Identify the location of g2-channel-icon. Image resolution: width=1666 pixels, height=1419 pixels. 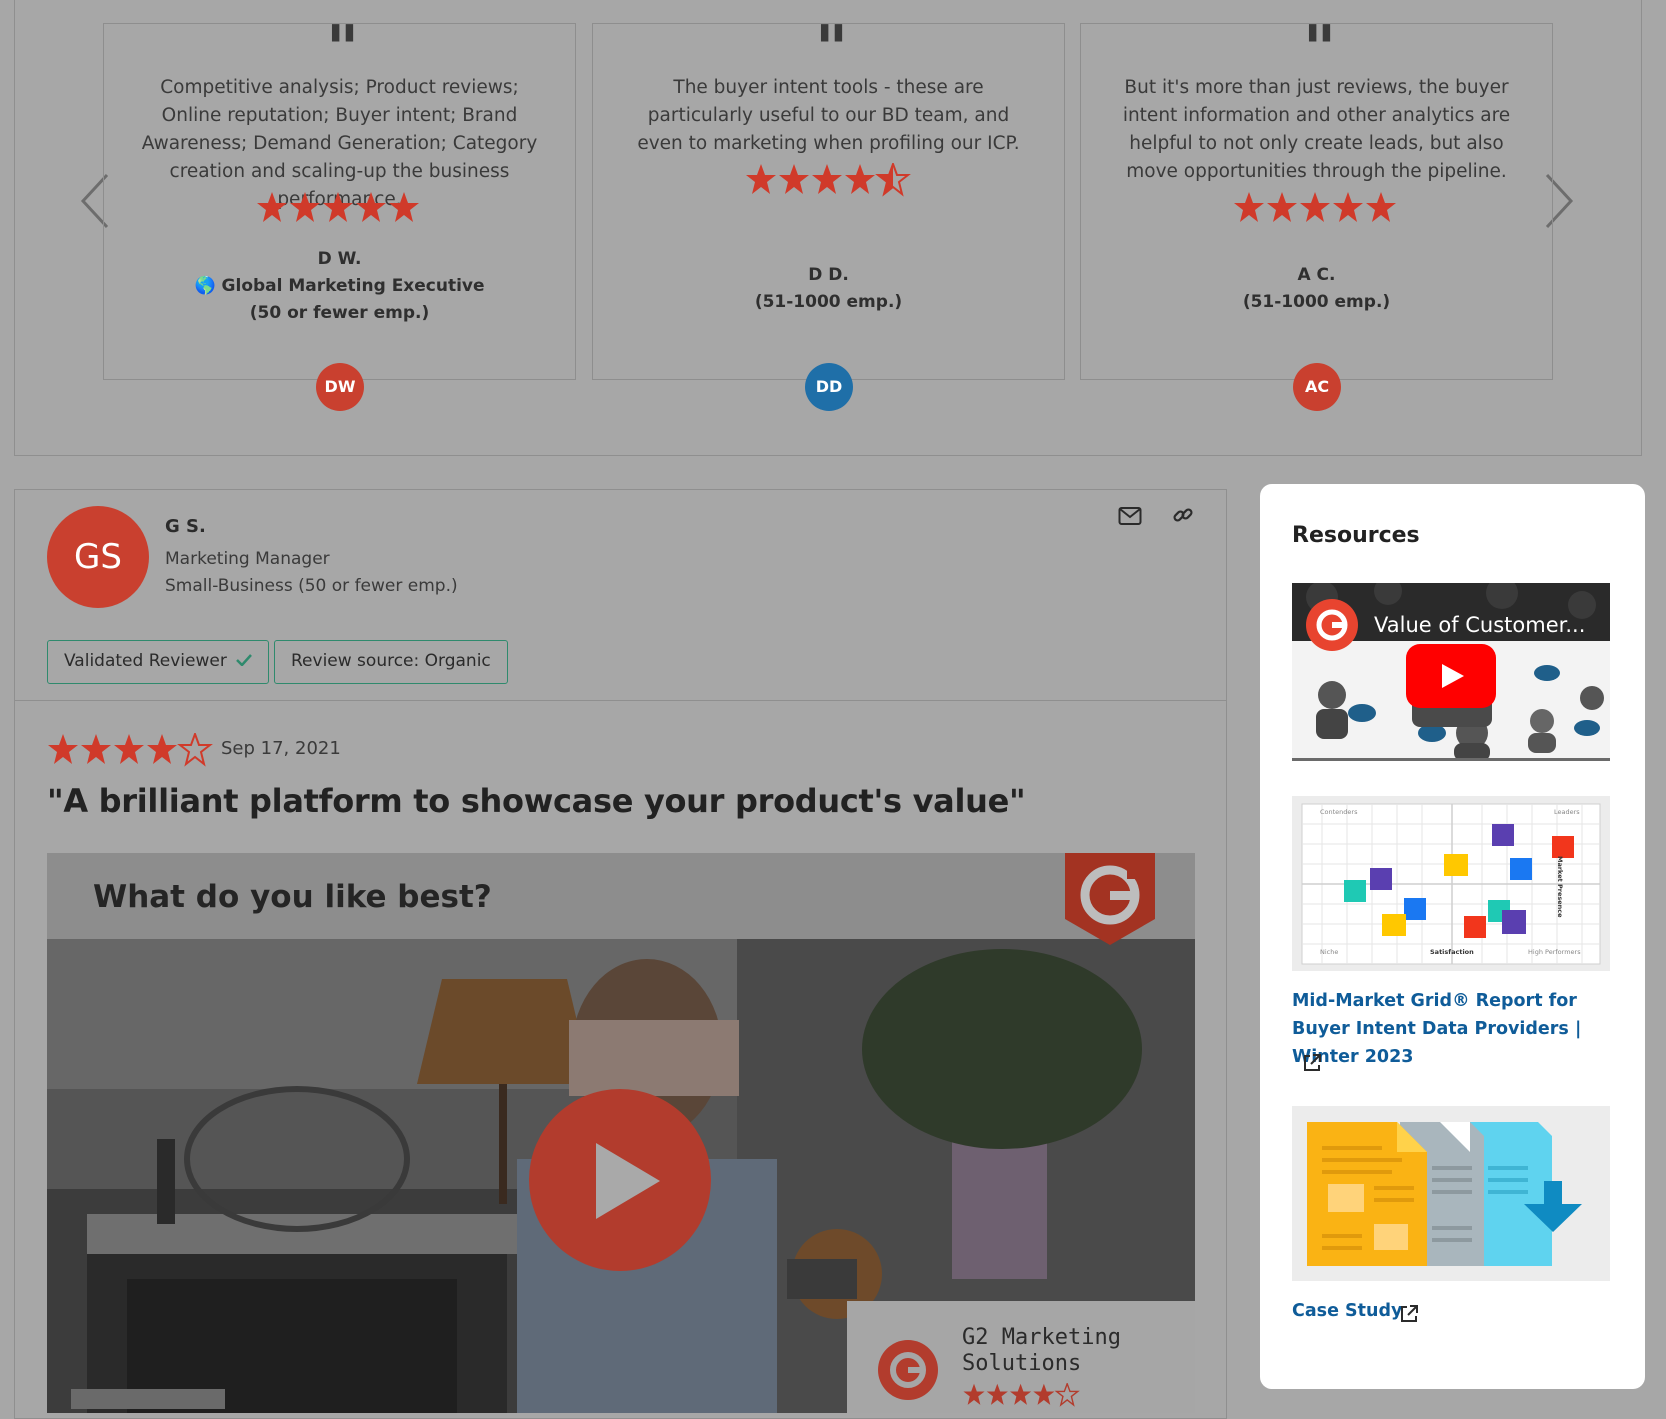
(1332, 625).